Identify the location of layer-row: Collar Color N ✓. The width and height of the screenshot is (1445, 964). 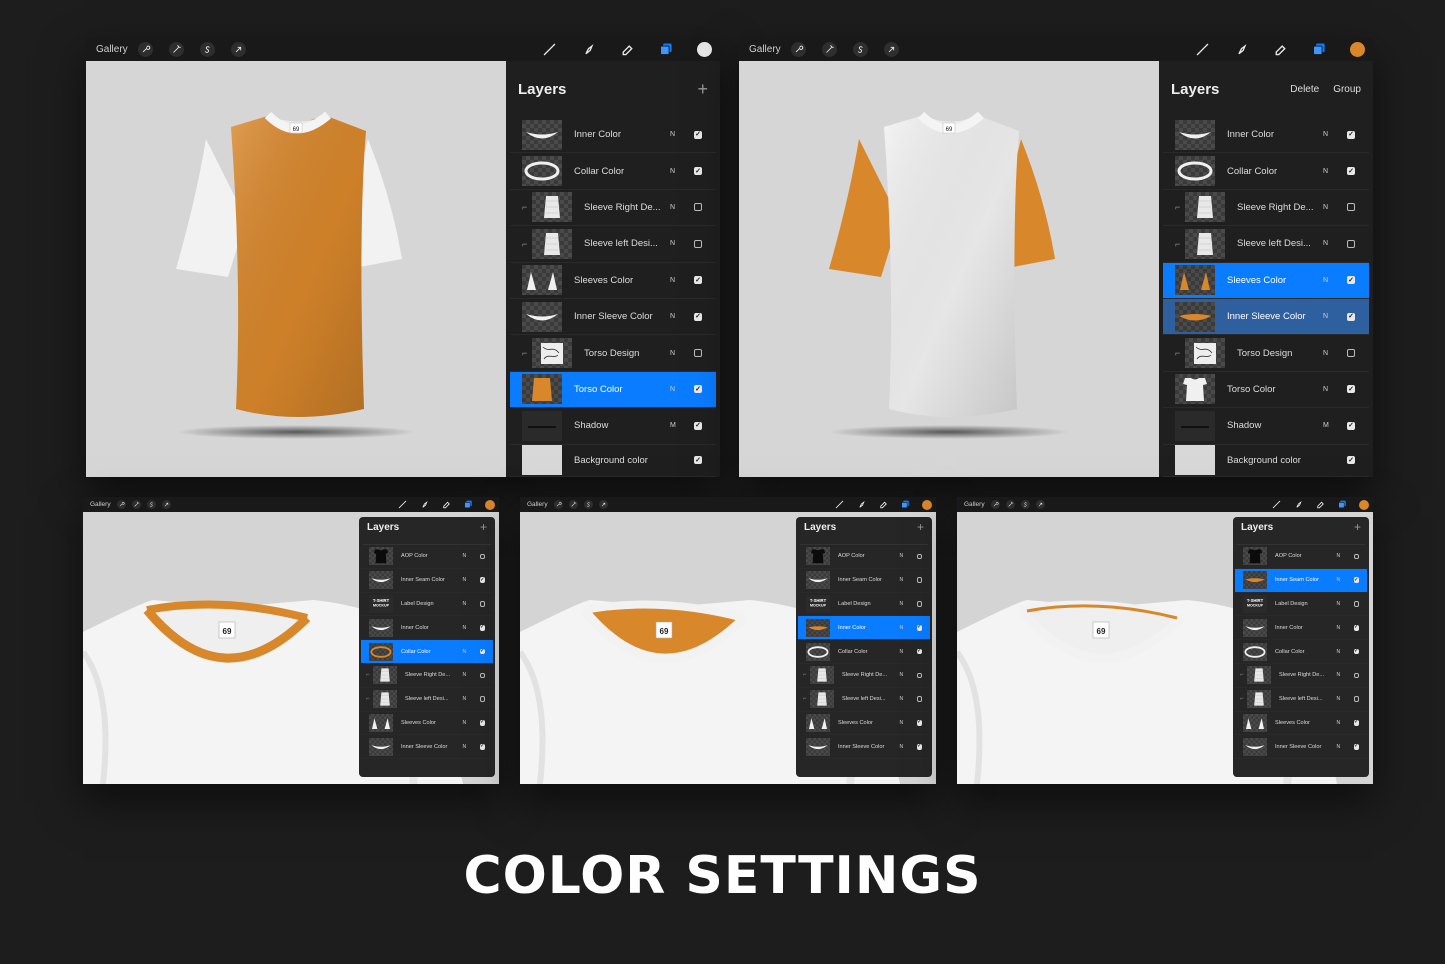
(864, 652).